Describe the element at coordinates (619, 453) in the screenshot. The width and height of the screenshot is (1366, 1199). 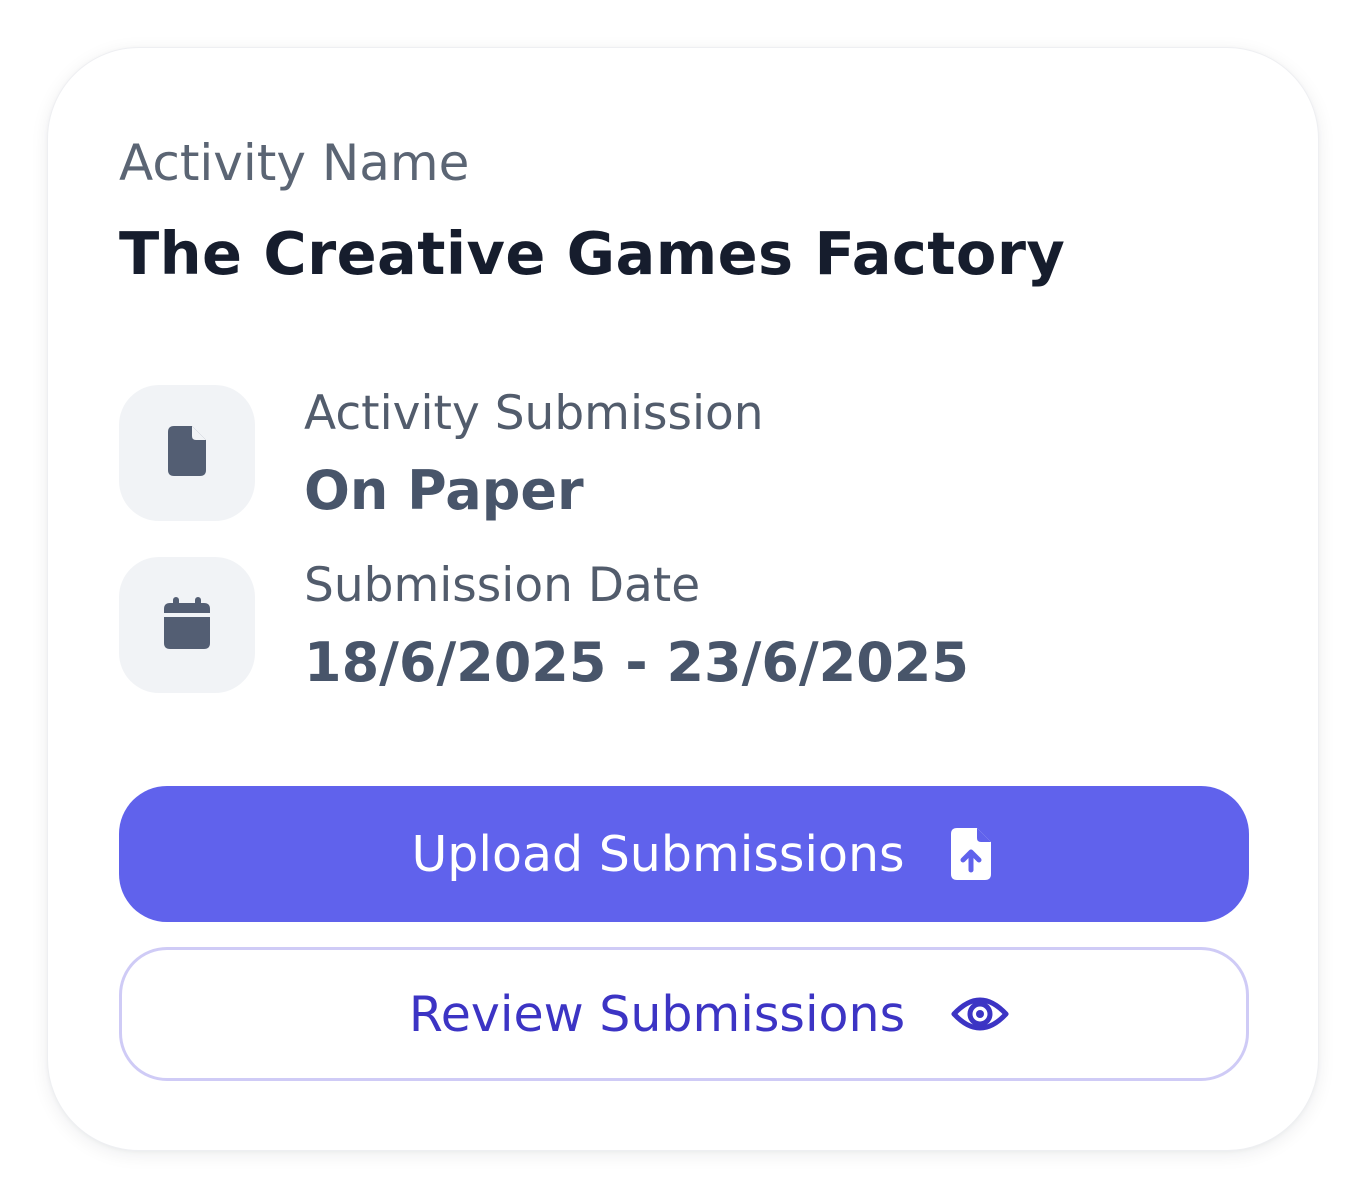
I see `activity-submission-row: Activity Submission On Paper` at that location.